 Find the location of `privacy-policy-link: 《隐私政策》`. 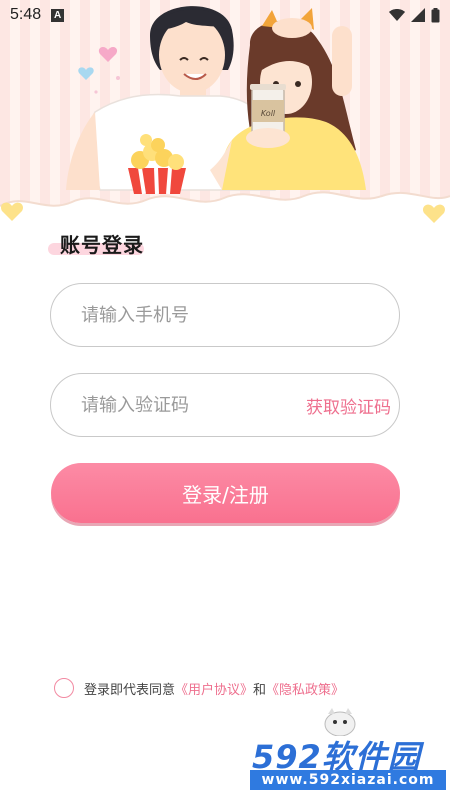

privacy-policy-link: 《隐私政策》 is located at coordinates (305, 688).